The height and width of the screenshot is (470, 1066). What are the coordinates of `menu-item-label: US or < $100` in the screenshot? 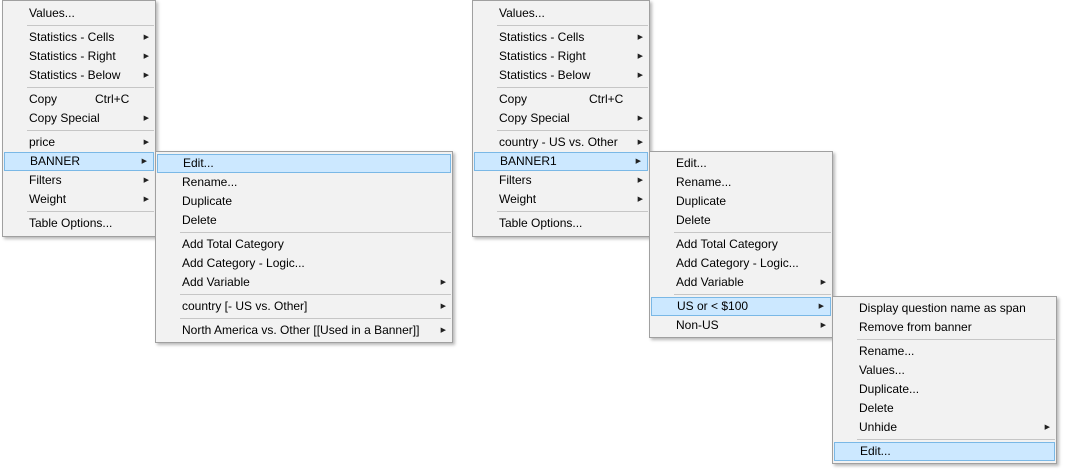 It's located at (713, 306).